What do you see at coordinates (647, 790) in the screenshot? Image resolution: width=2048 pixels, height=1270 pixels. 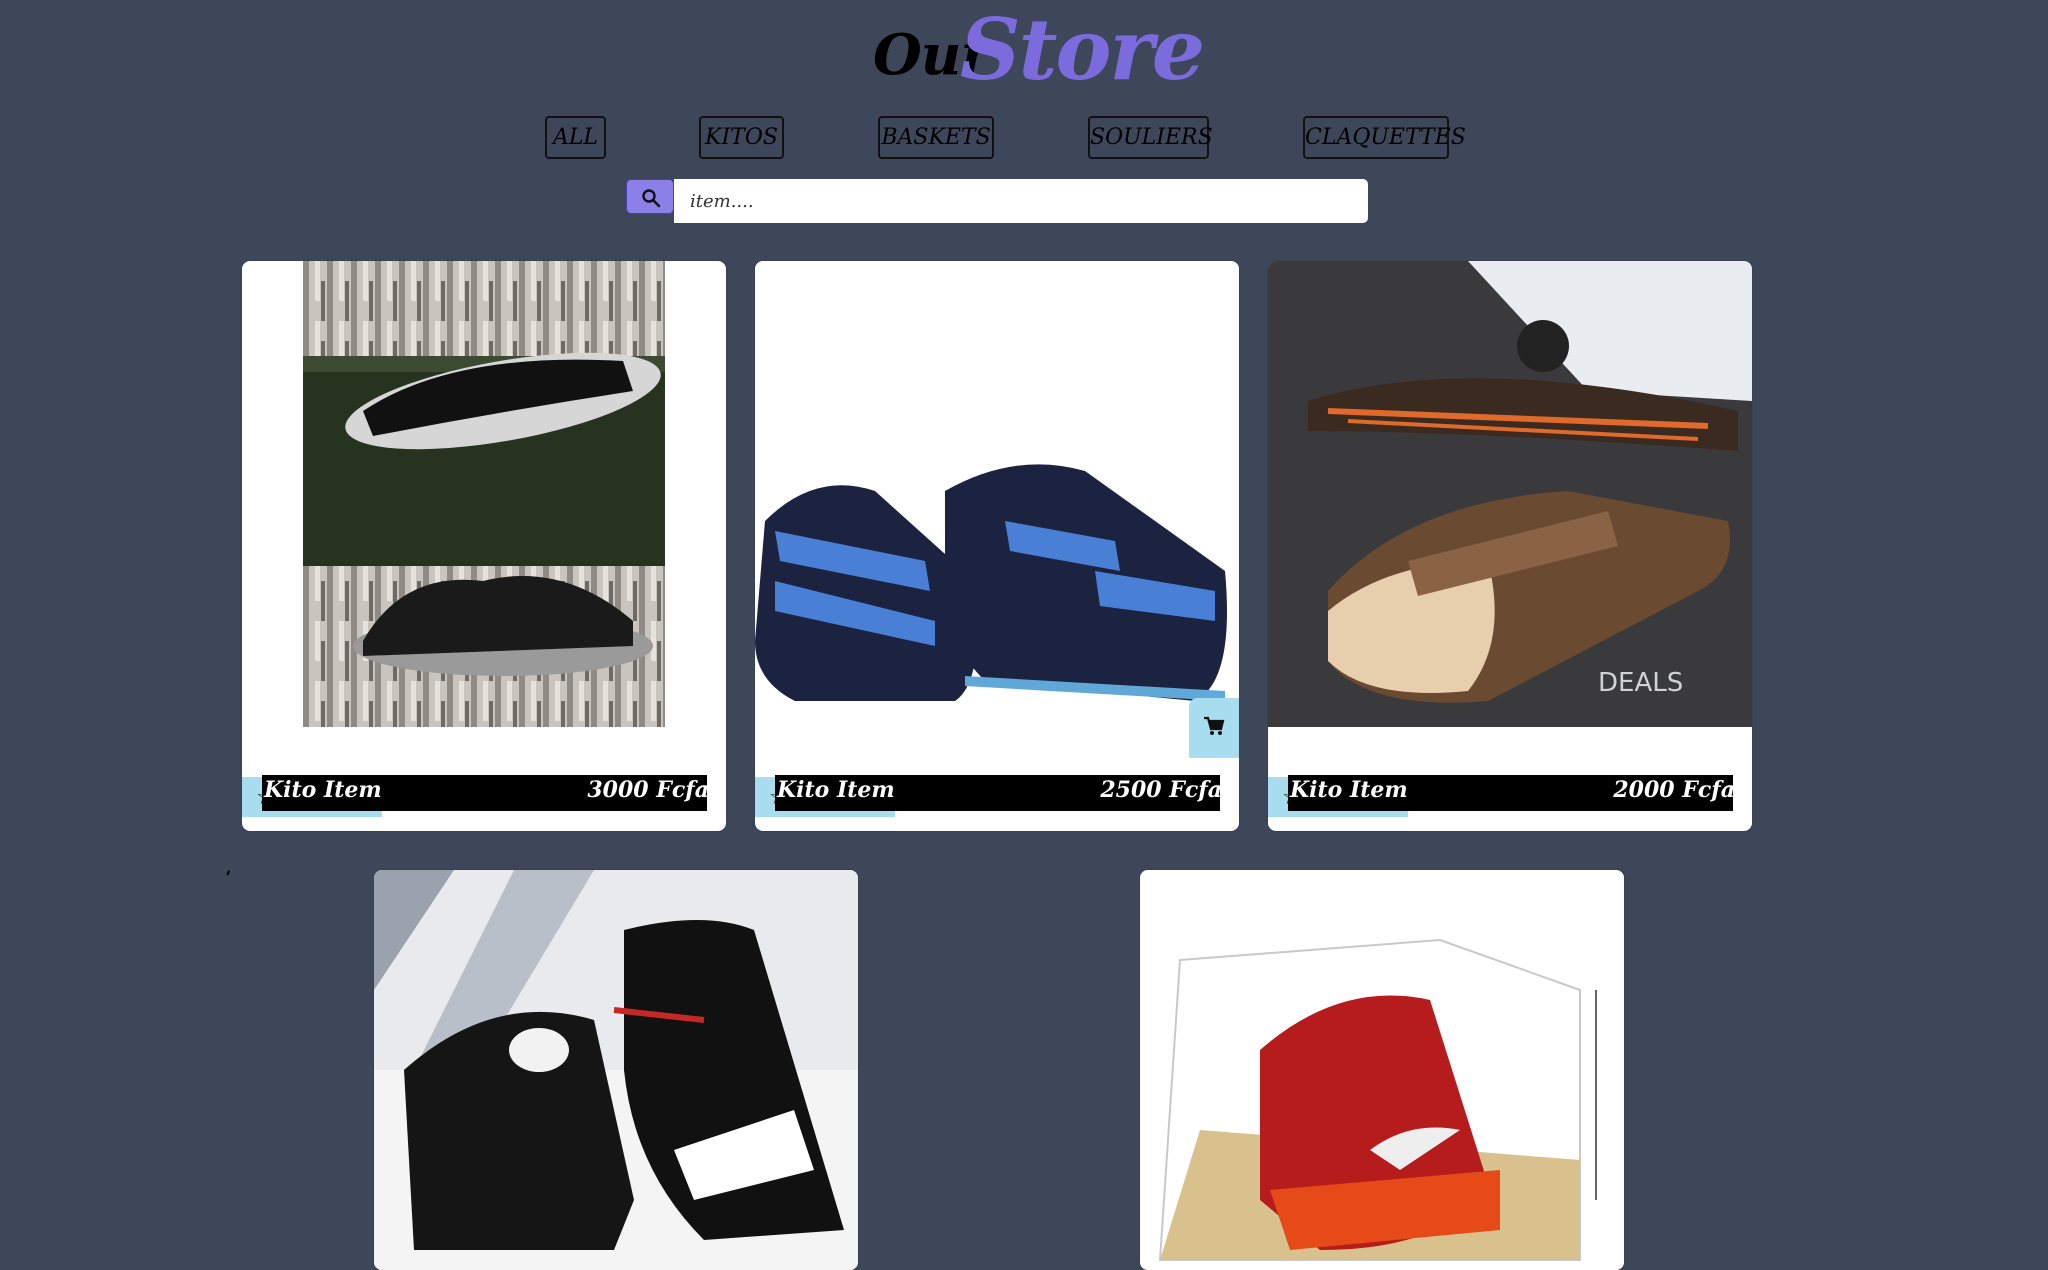 I see `product-price: 3000 Fcfa` at bounding box center [647, 790].